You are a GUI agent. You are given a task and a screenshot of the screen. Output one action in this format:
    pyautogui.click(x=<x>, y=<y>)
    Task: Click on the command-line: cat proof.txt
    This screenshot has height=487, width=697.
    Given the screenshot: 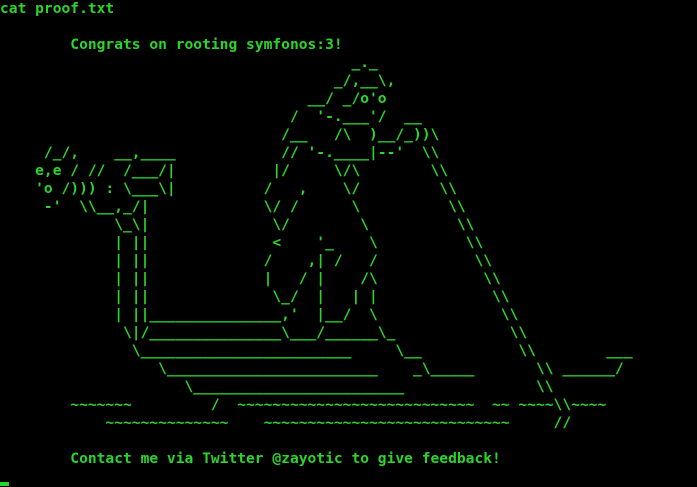 What is the action you would take?
    pyautogui.click(x=57, y=8)
    